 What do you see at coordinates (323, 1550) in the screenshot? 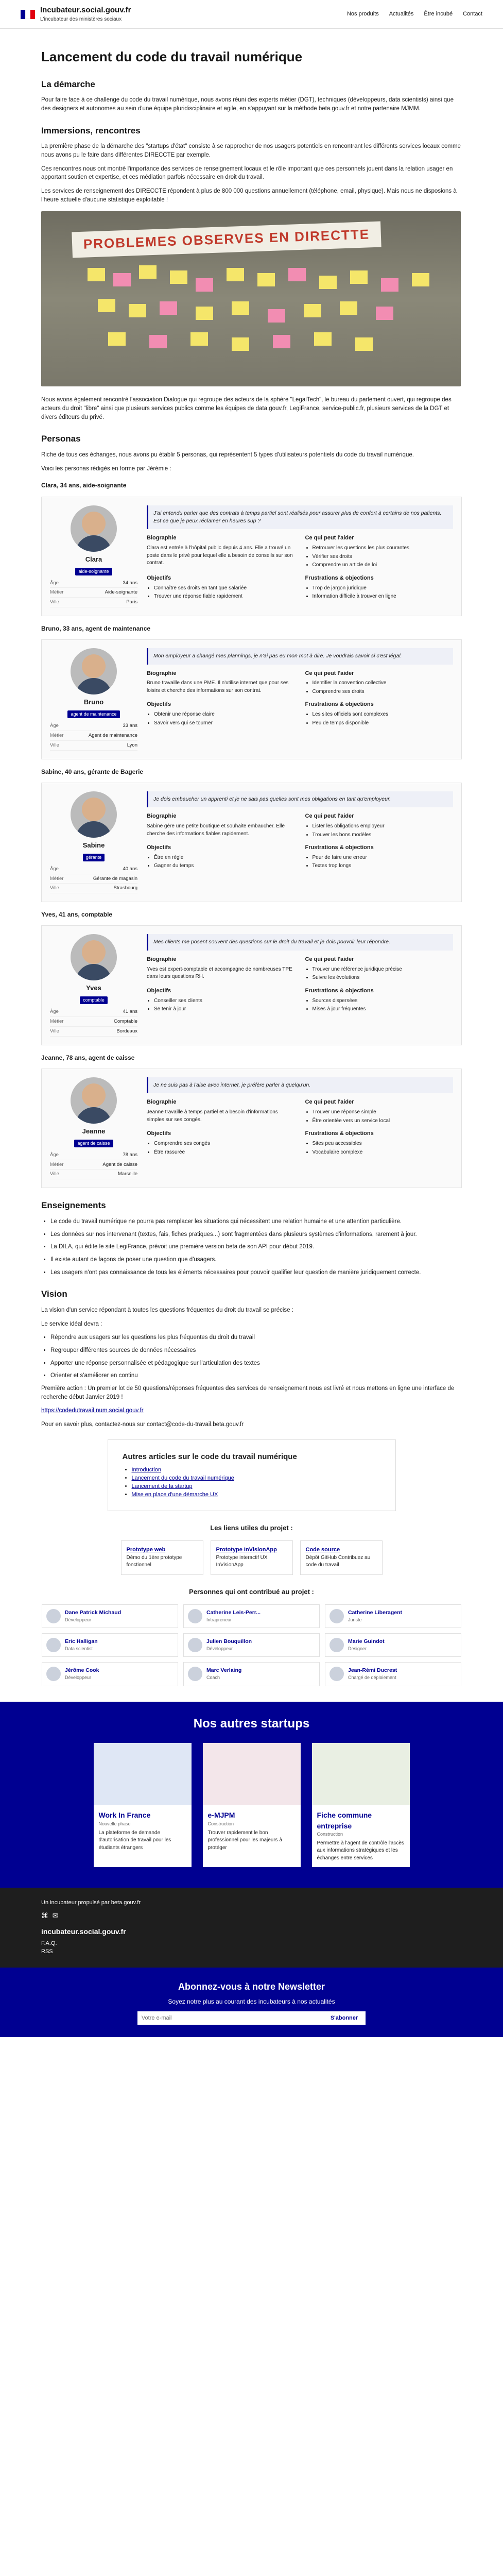
I see `link-card-title: Code source` at bounding box center [323, 1550].